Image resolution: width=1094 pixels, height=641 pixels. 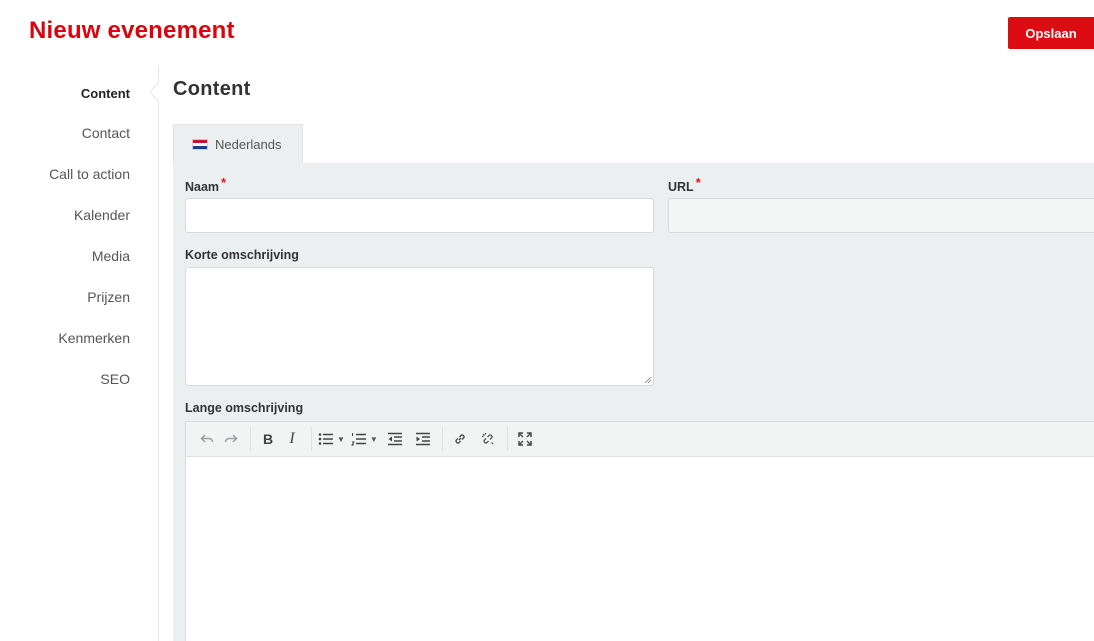 I want to click on active-indicator-caret, so click(x=155, y=92).